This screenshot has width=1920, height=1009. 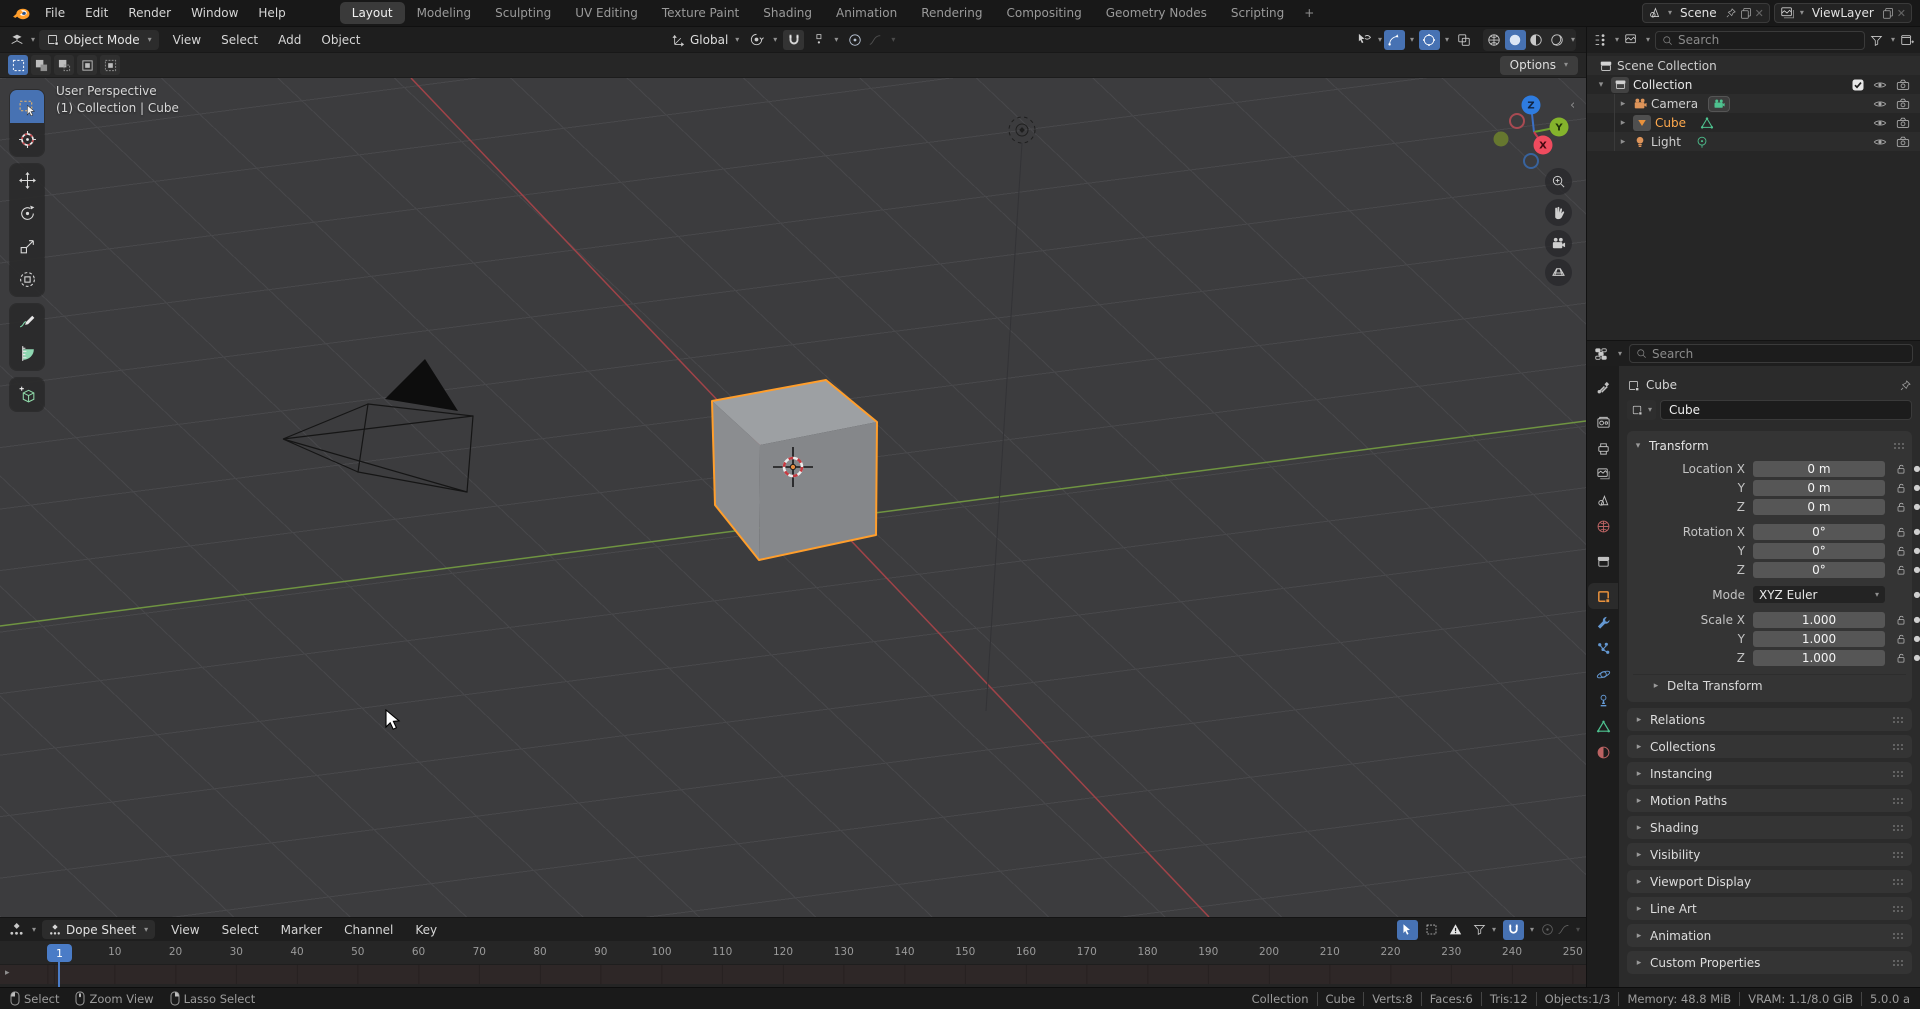 I want to click on new-scene-icon, so click(x=1746, y=13).